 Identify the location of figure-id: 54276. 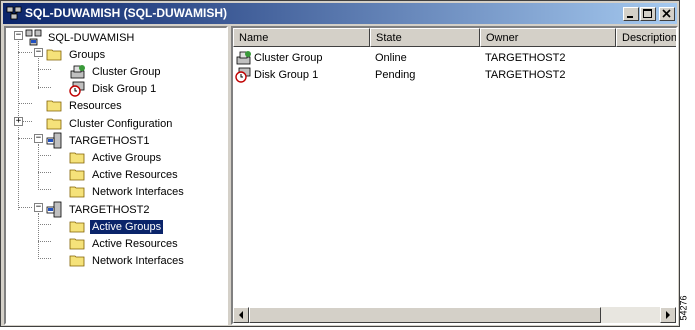
(686, 309).